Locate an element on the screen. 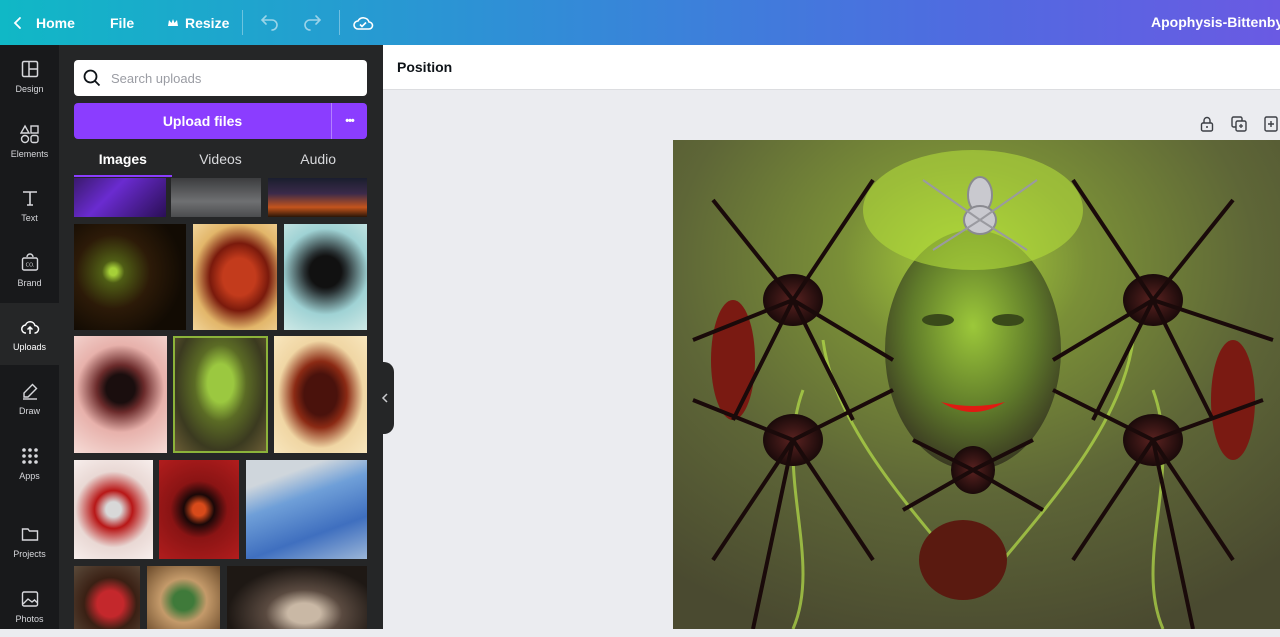  rail-label: Design is located at coordinates (29, 88).